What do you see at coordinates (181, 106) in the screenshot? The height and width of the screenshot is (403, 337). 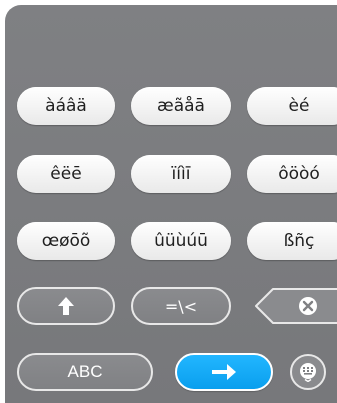 I see `key-ae-accents: æãåā` at bounding box center [181, 106].